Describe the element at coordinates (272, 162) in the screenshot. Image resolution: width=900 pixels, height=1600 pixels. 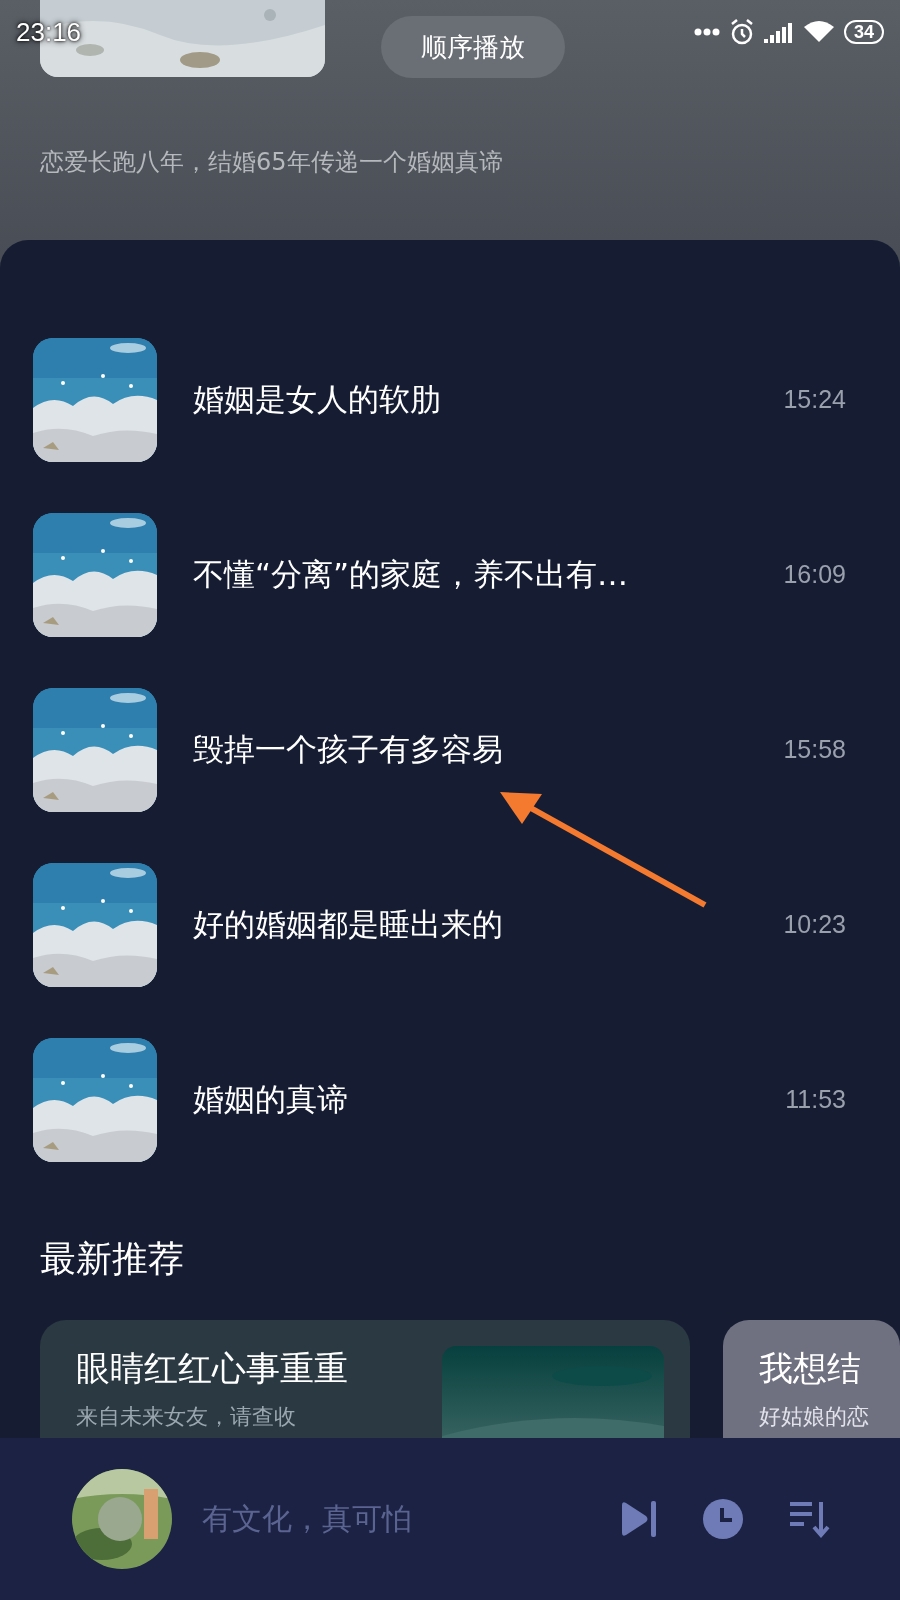
I see `album-description: 恋爱长跑八年，结婚65年传递一个婚姻真谛` at that location.